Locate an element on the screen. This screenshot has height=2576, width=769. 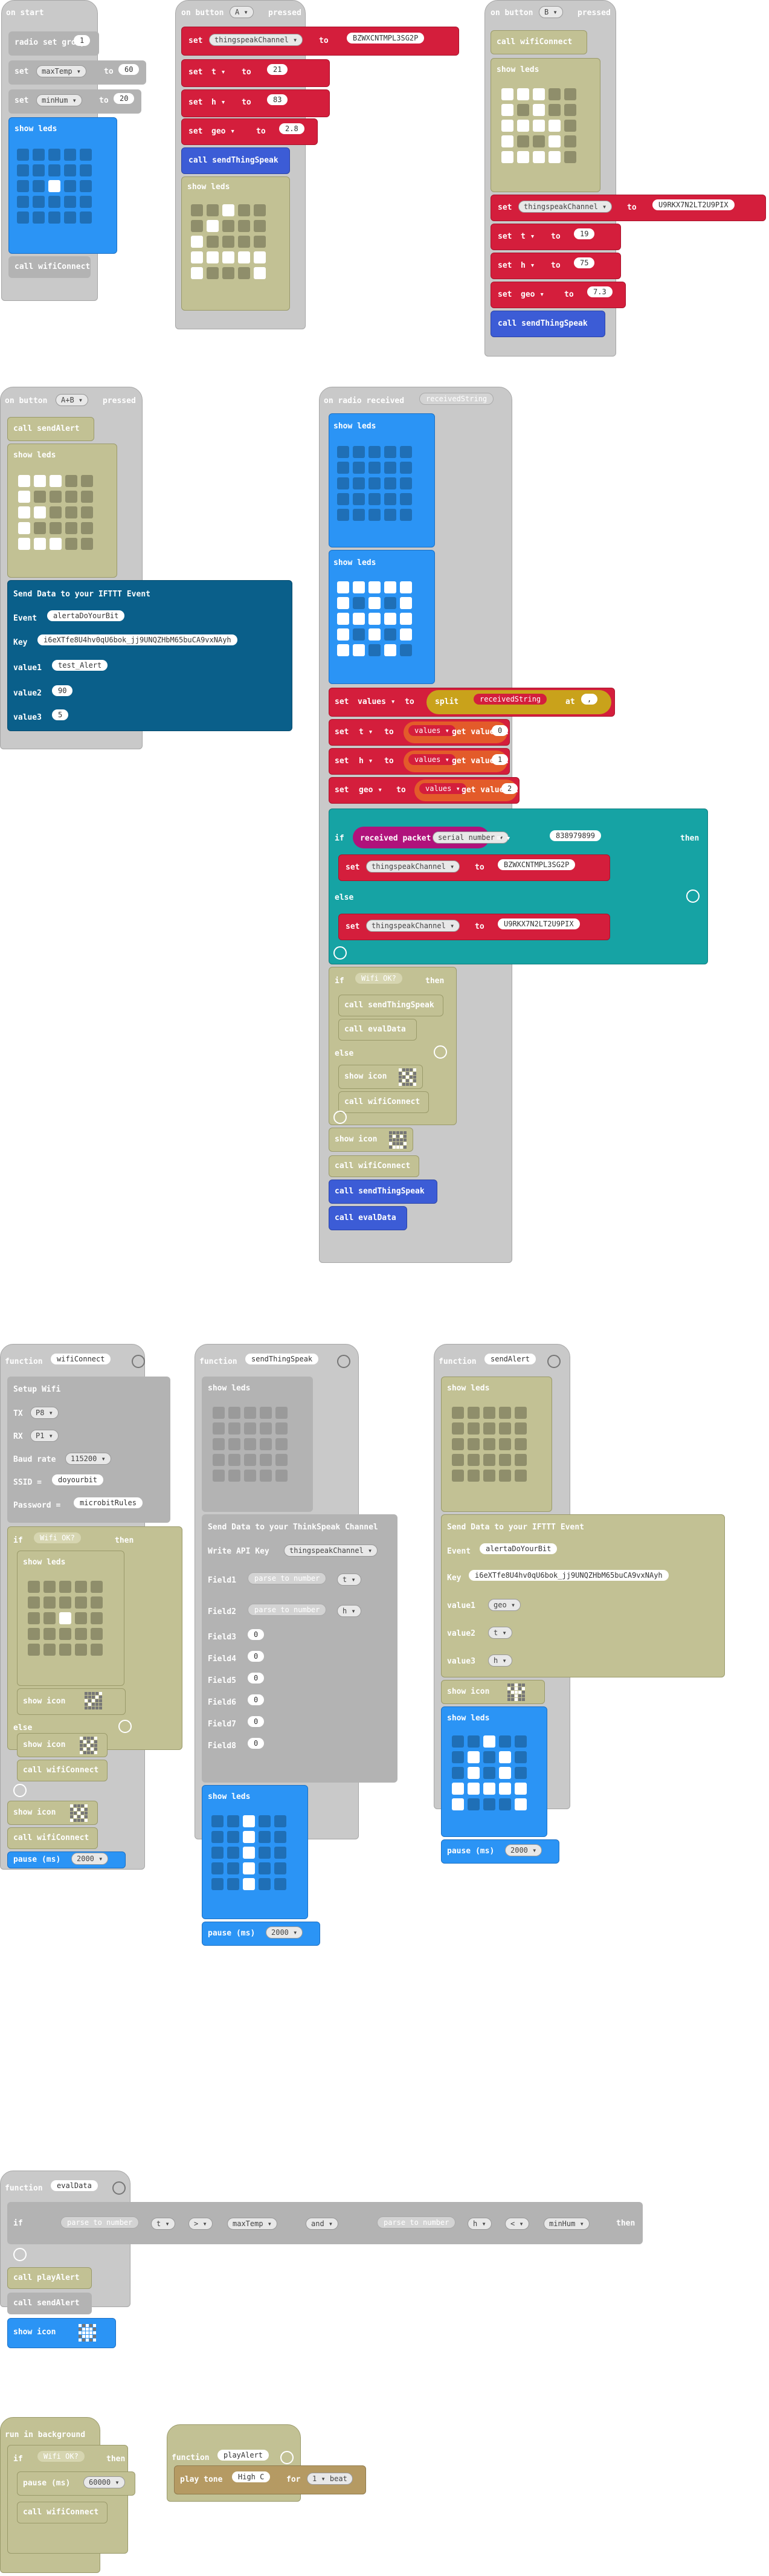
and-operator: and ▾ is located at coordinates (322, 2224).